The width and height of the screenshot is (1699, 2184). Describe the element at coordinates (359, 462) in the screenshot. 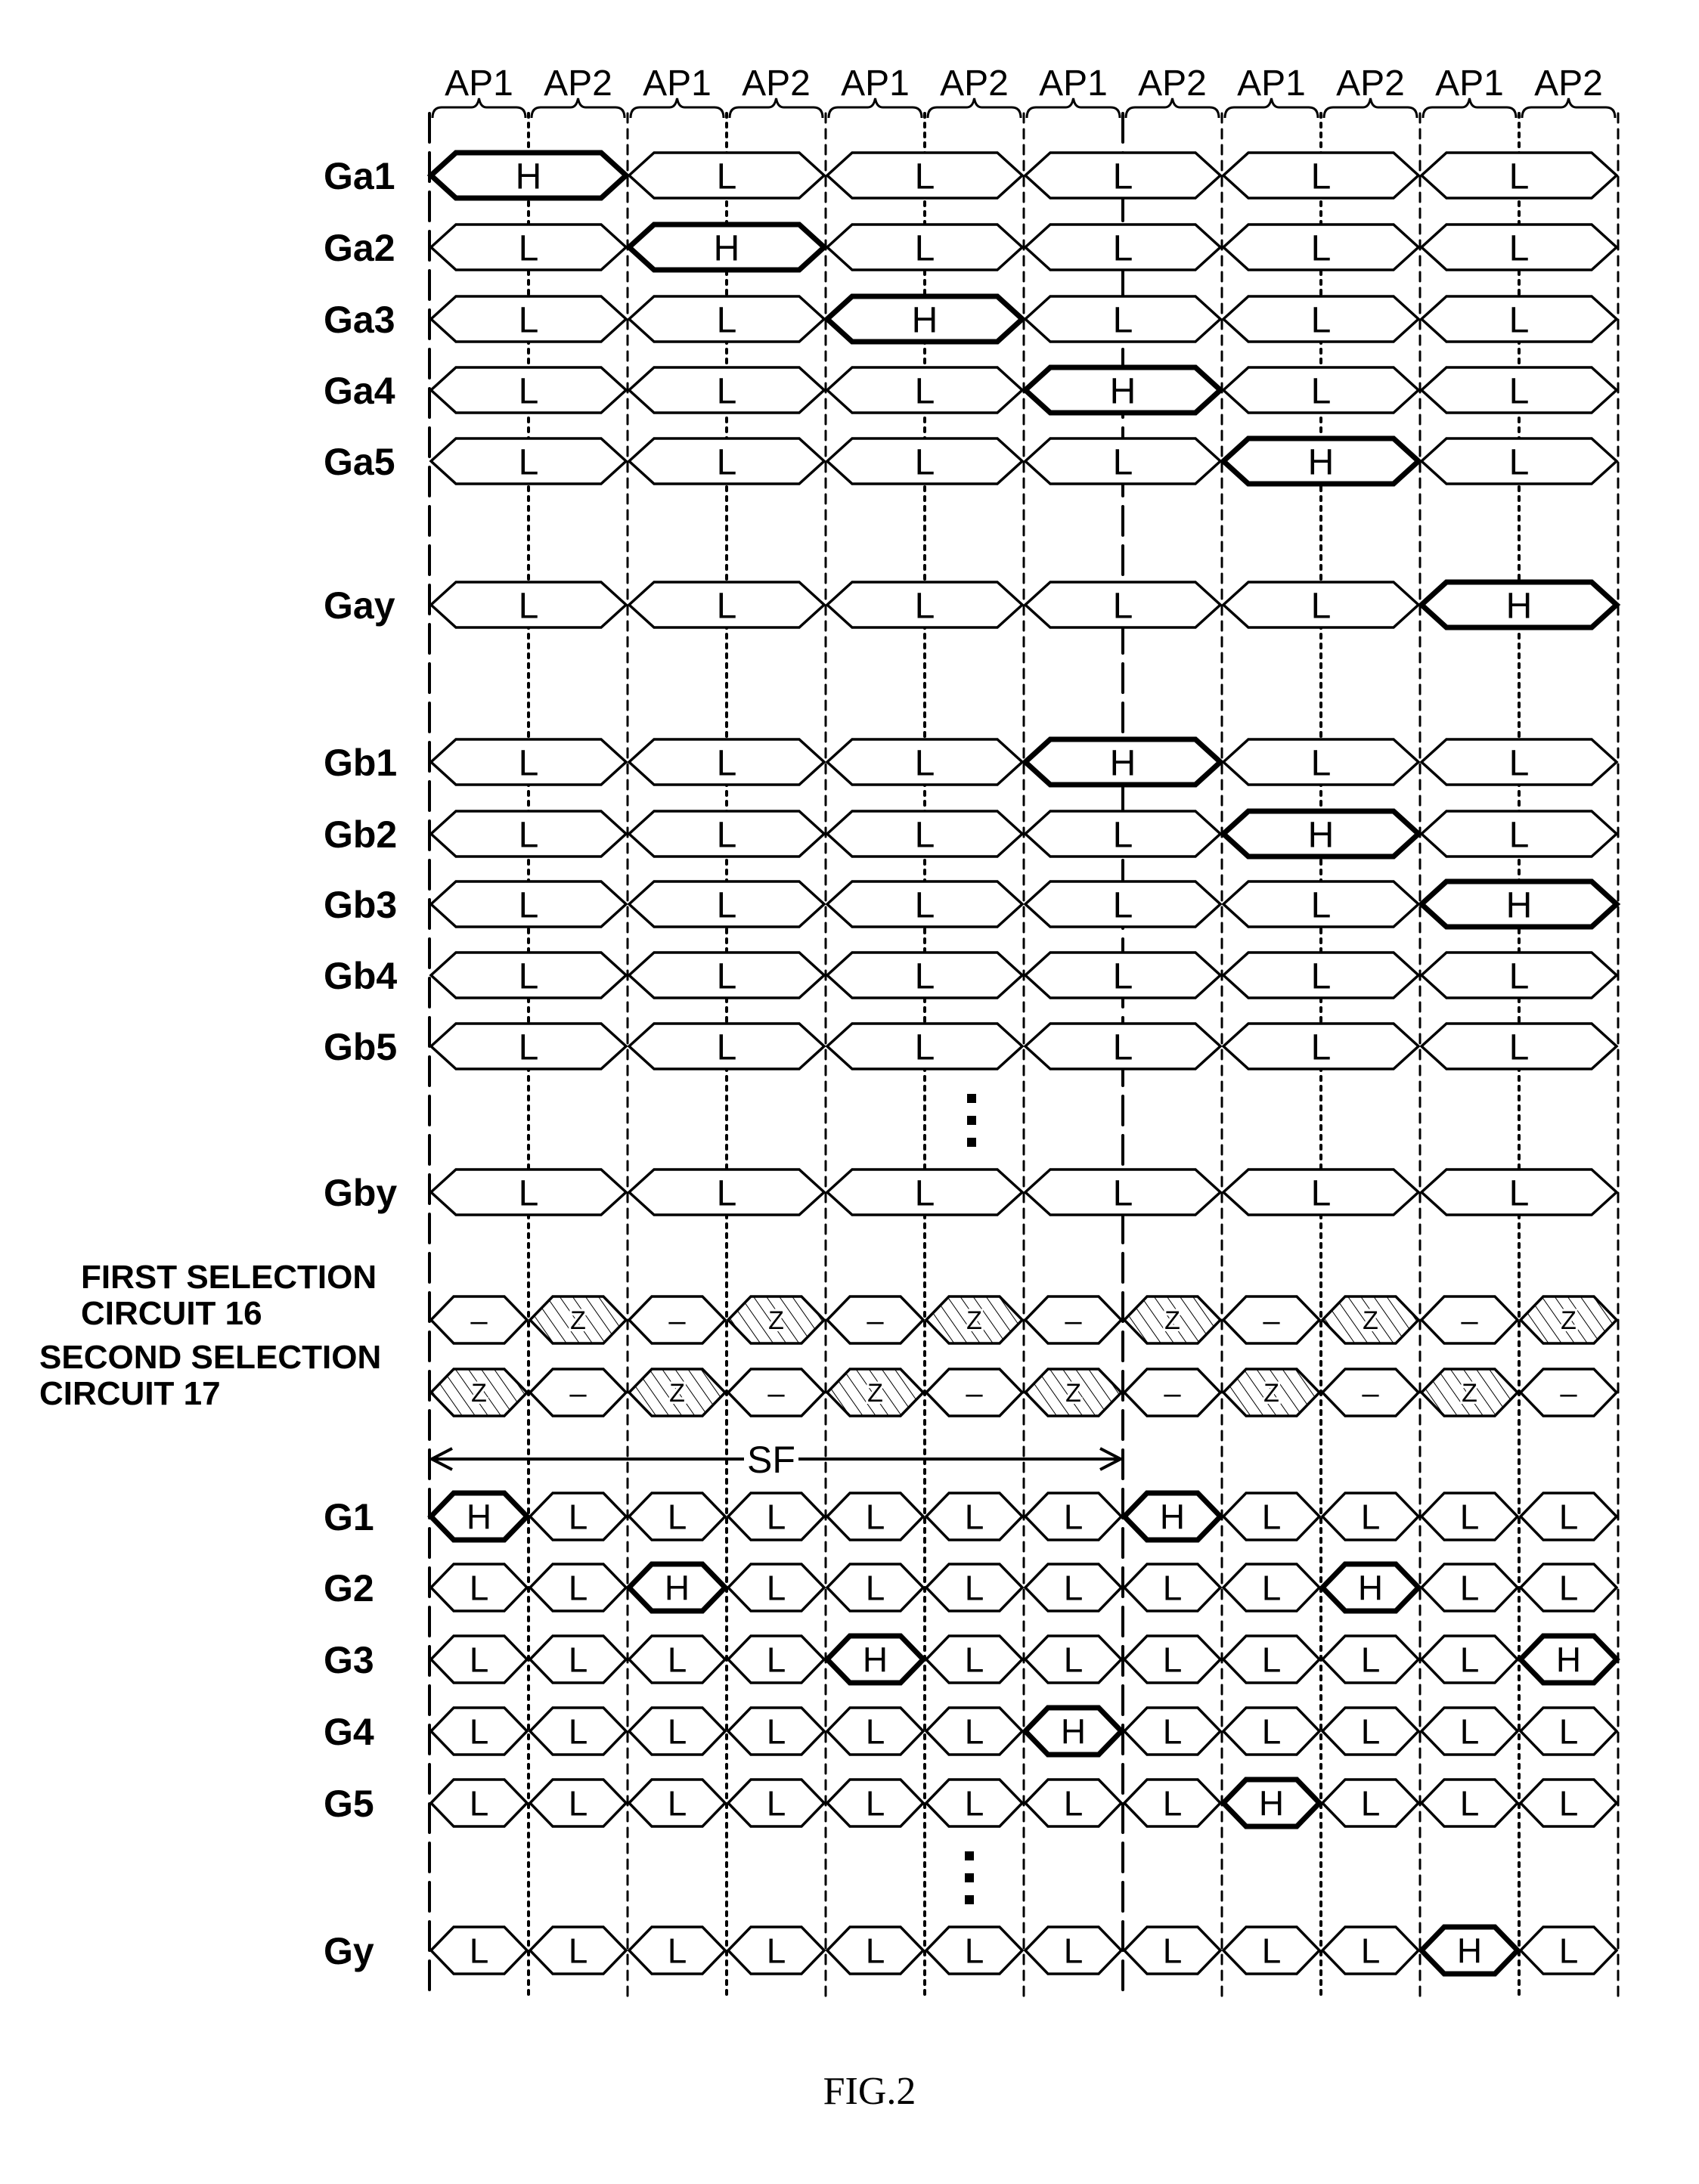

I see `row-label: Ga5` at that location.